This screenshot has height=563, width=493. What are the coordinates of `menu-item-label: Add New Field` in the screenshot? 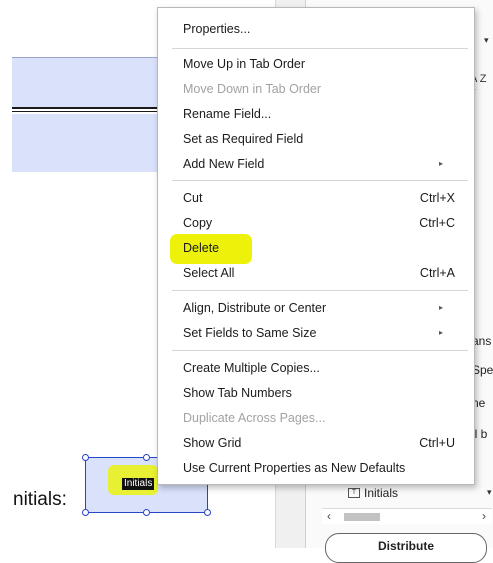 It's located at (224, 163).